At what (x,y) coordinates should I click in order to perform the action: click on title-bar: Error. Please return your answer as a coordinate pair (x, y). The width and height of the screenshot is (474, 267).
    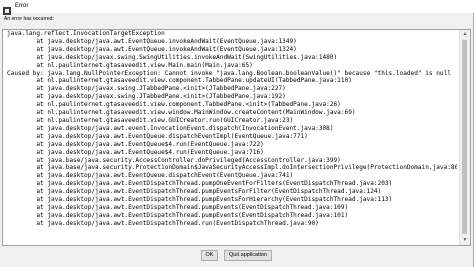
    Looking at the image, I should click on (237, 7).